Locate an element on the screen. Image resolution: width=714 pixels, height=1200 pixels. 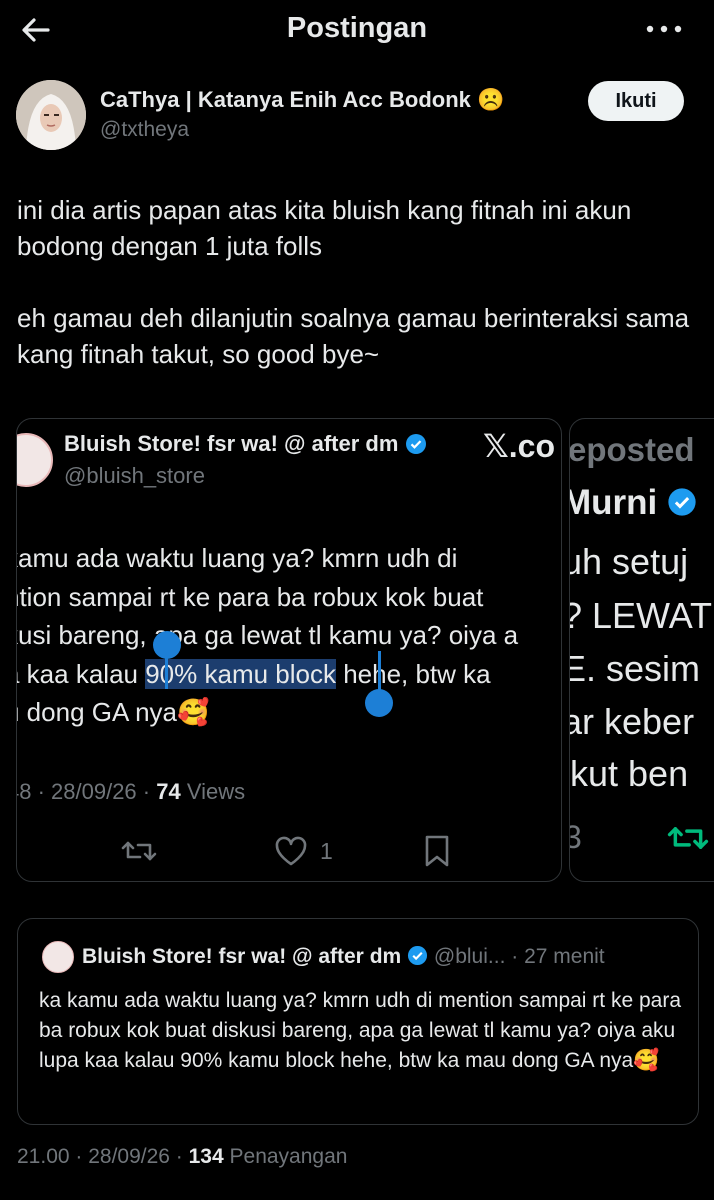
selection-end-handle is located at coordinates (379, 703).